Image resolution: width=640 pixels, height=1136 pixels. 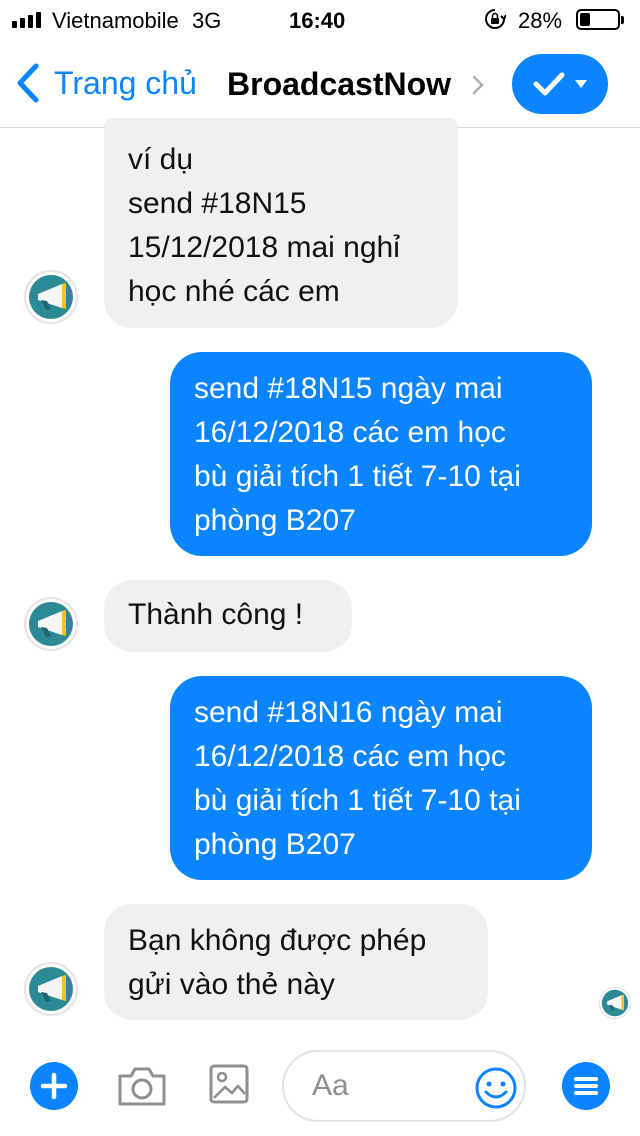 I want to click on status-bar: Vietnamobile 3G 16:40 28%, so click(x=320, y=20).